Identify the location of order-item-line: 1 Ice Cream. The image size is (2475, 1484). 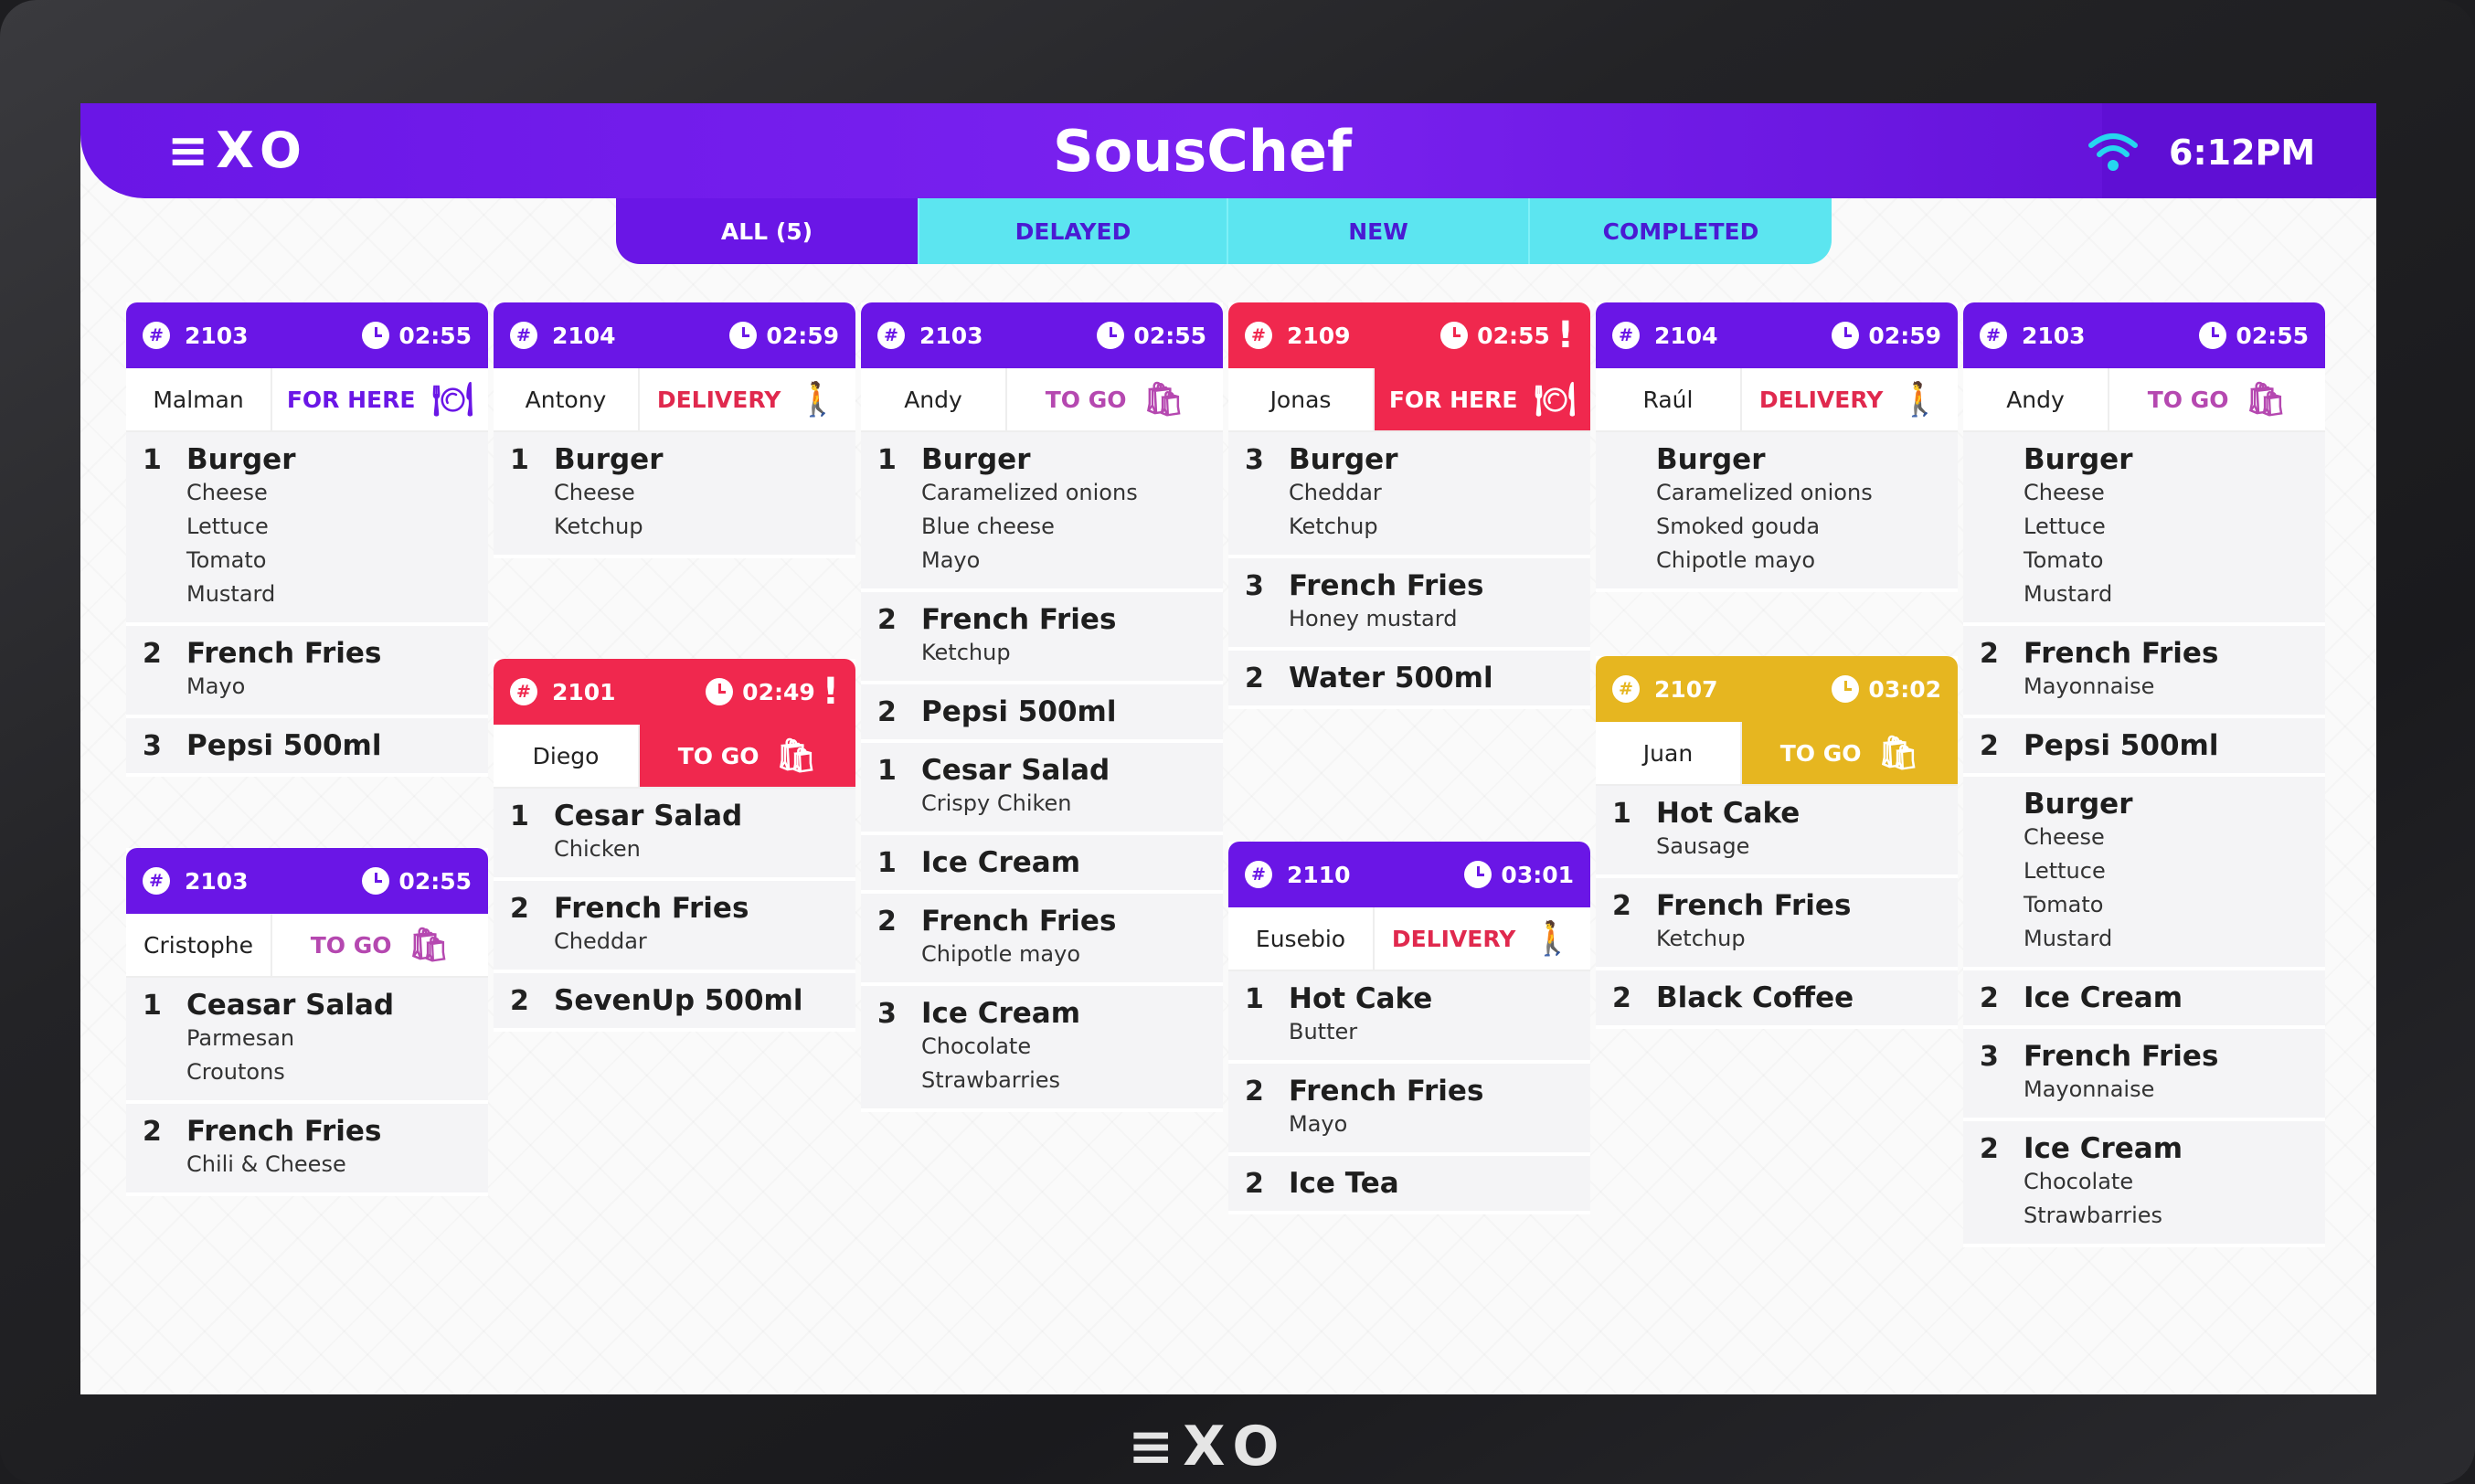
(1041, 862).